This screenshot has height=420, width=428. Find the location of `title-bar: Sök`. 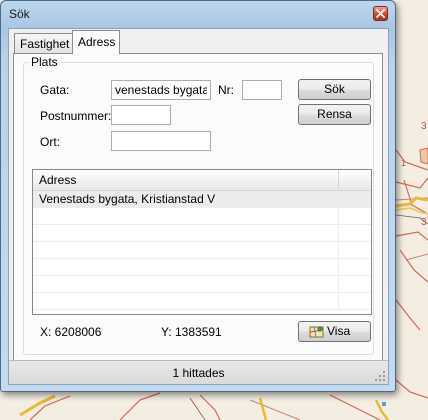

title-bar: Sök is located at coordinates (198, 14).